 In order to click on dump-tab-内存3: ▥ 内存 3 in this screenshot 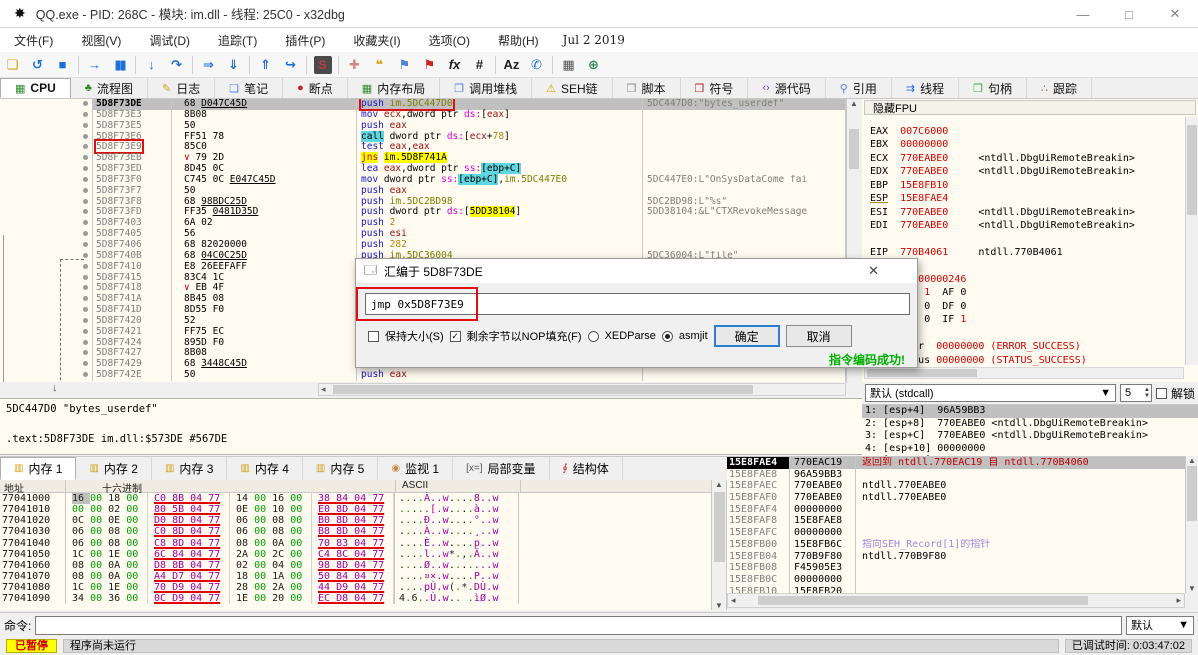, I will do `click(190, 468)`.